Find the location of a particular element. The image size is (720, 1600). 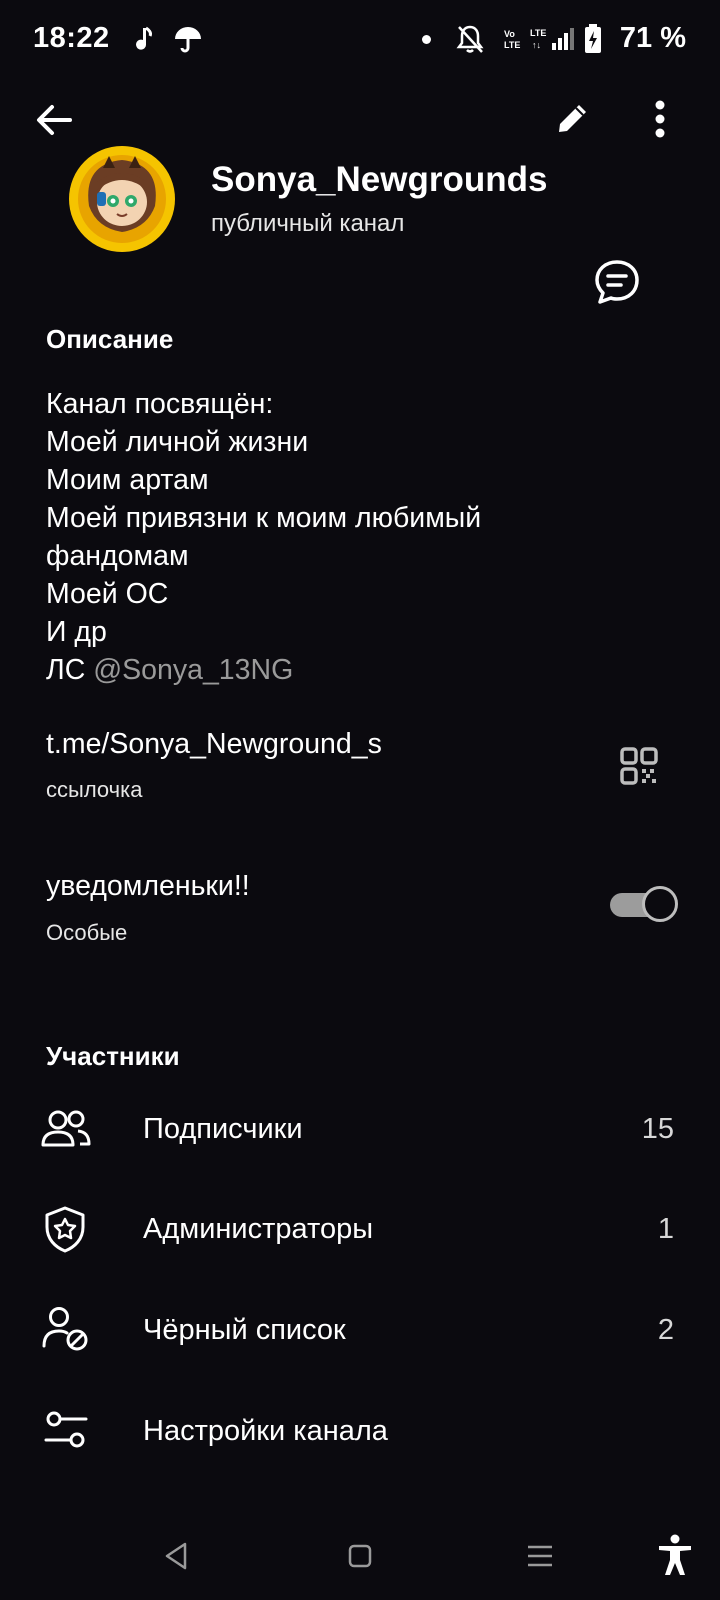

svg-text: Vo is located at coordinates (509, 34).